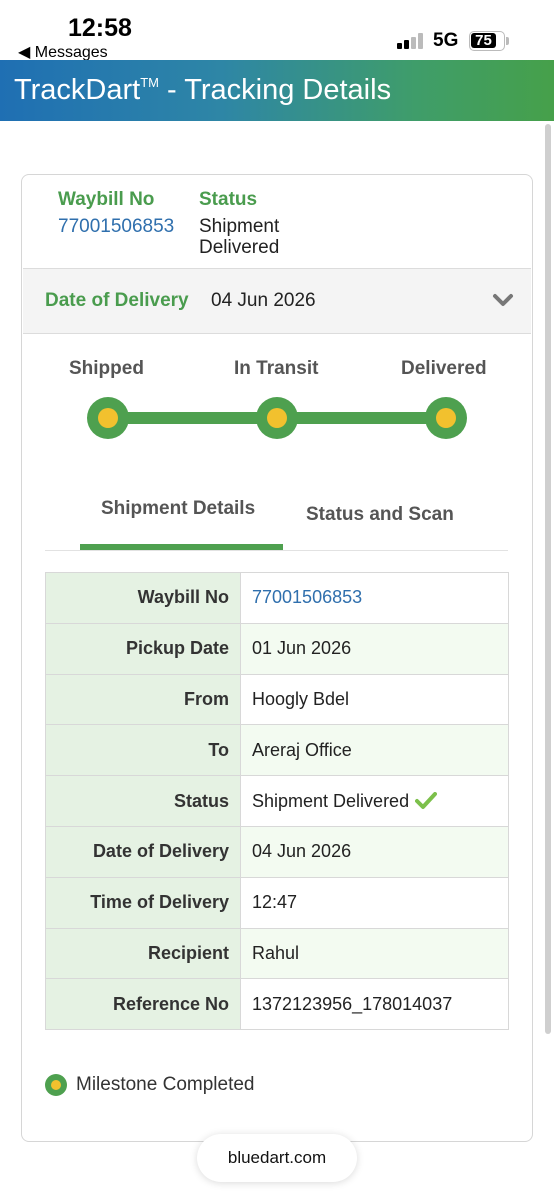  What do you see at coordinates (143, 598) in the screenshot?
I see `detail-label: Waybill No` at bounding box center [143, 598].